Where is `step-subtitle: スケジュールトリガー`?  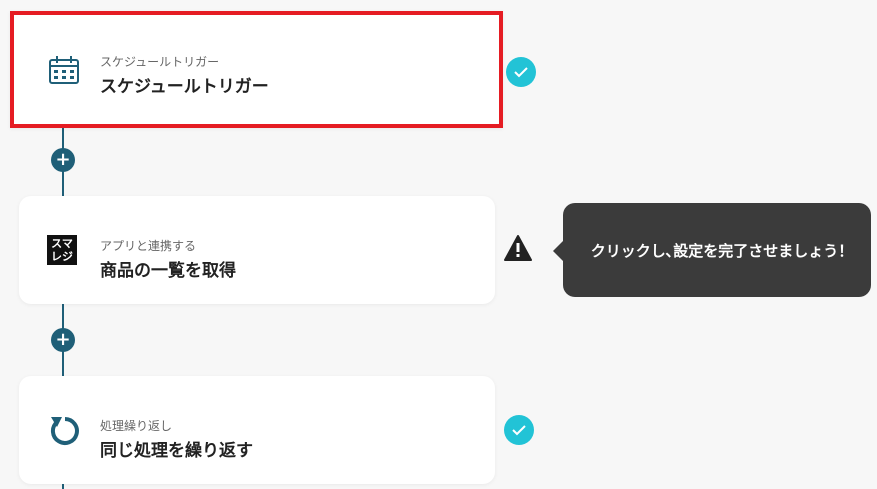 step-subtitle: スケジュールトリガー is located at coordinates (160, 62).